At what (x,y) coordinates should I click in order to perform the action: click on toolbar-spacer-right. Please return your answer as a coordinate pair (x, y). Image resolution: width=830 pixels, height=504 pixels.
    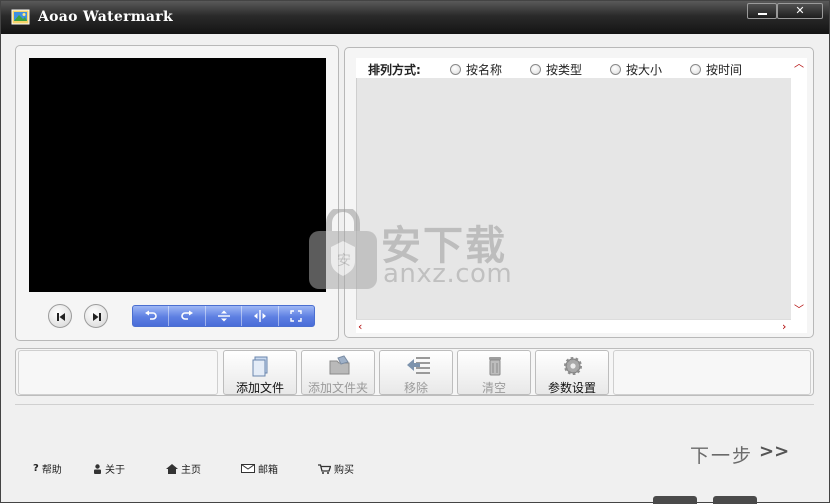
    Looking at the image, I should click on (712, 372).